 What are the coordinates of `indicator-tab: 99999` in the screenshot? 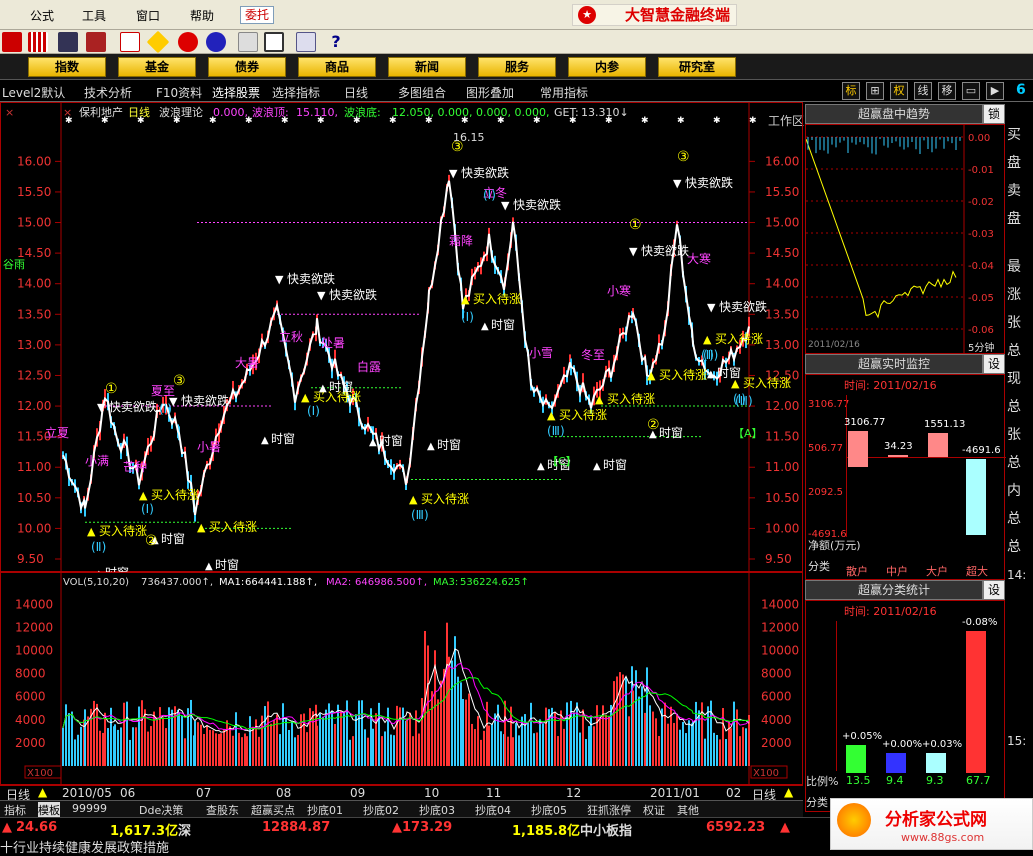 It's located at (89, 808).